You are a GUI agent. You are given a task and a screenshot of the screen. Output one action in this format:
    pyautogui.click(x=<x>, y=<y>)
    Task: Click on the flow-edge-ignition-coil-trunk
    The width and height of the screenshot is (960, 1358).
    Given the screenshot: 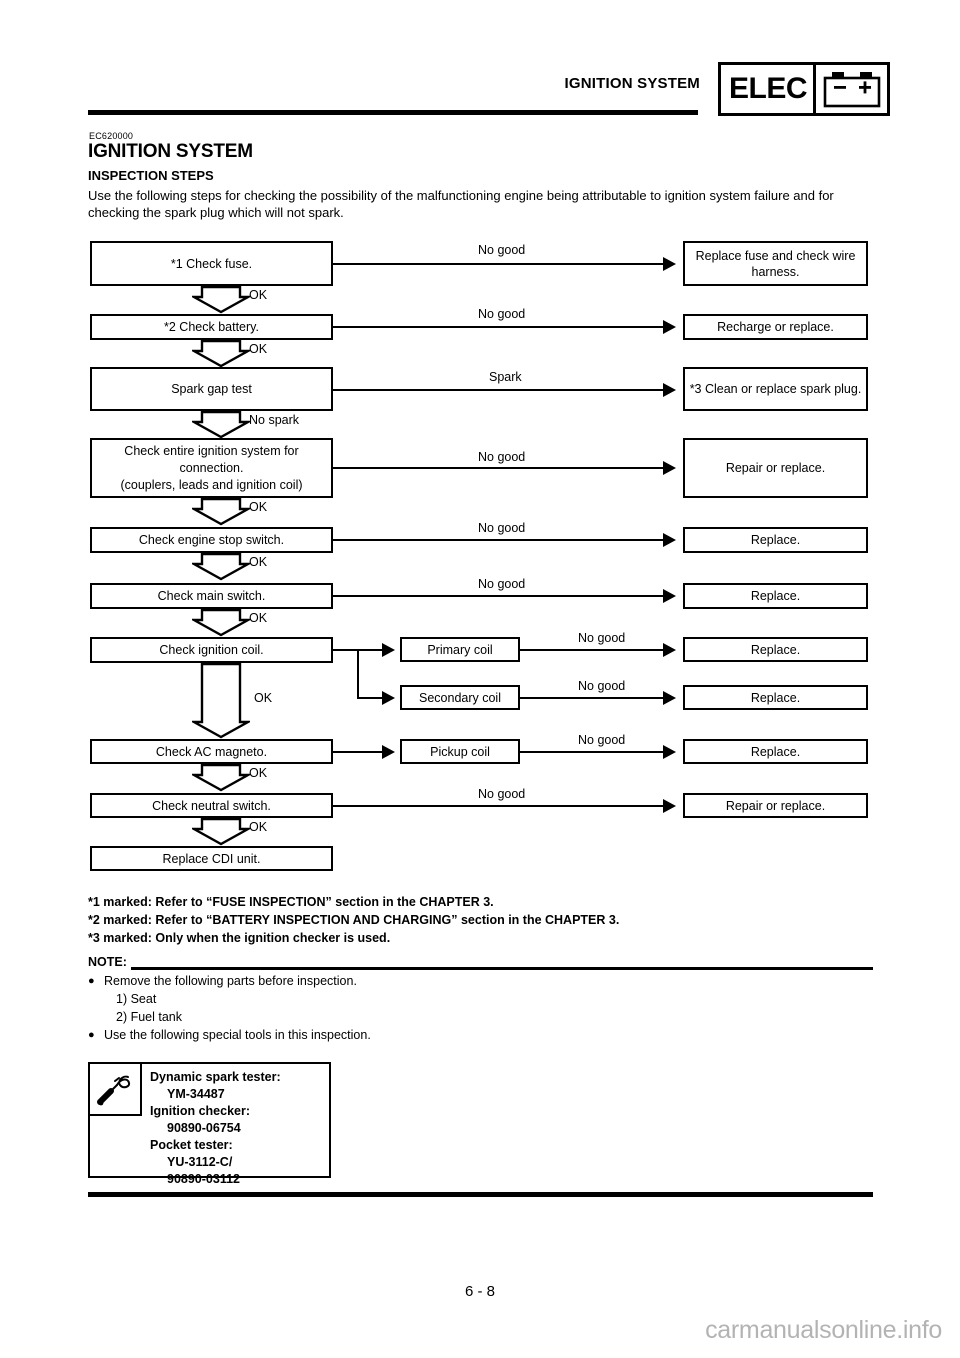 What is the action you would take?
    pyautogui.click(x=346, y=650)
    